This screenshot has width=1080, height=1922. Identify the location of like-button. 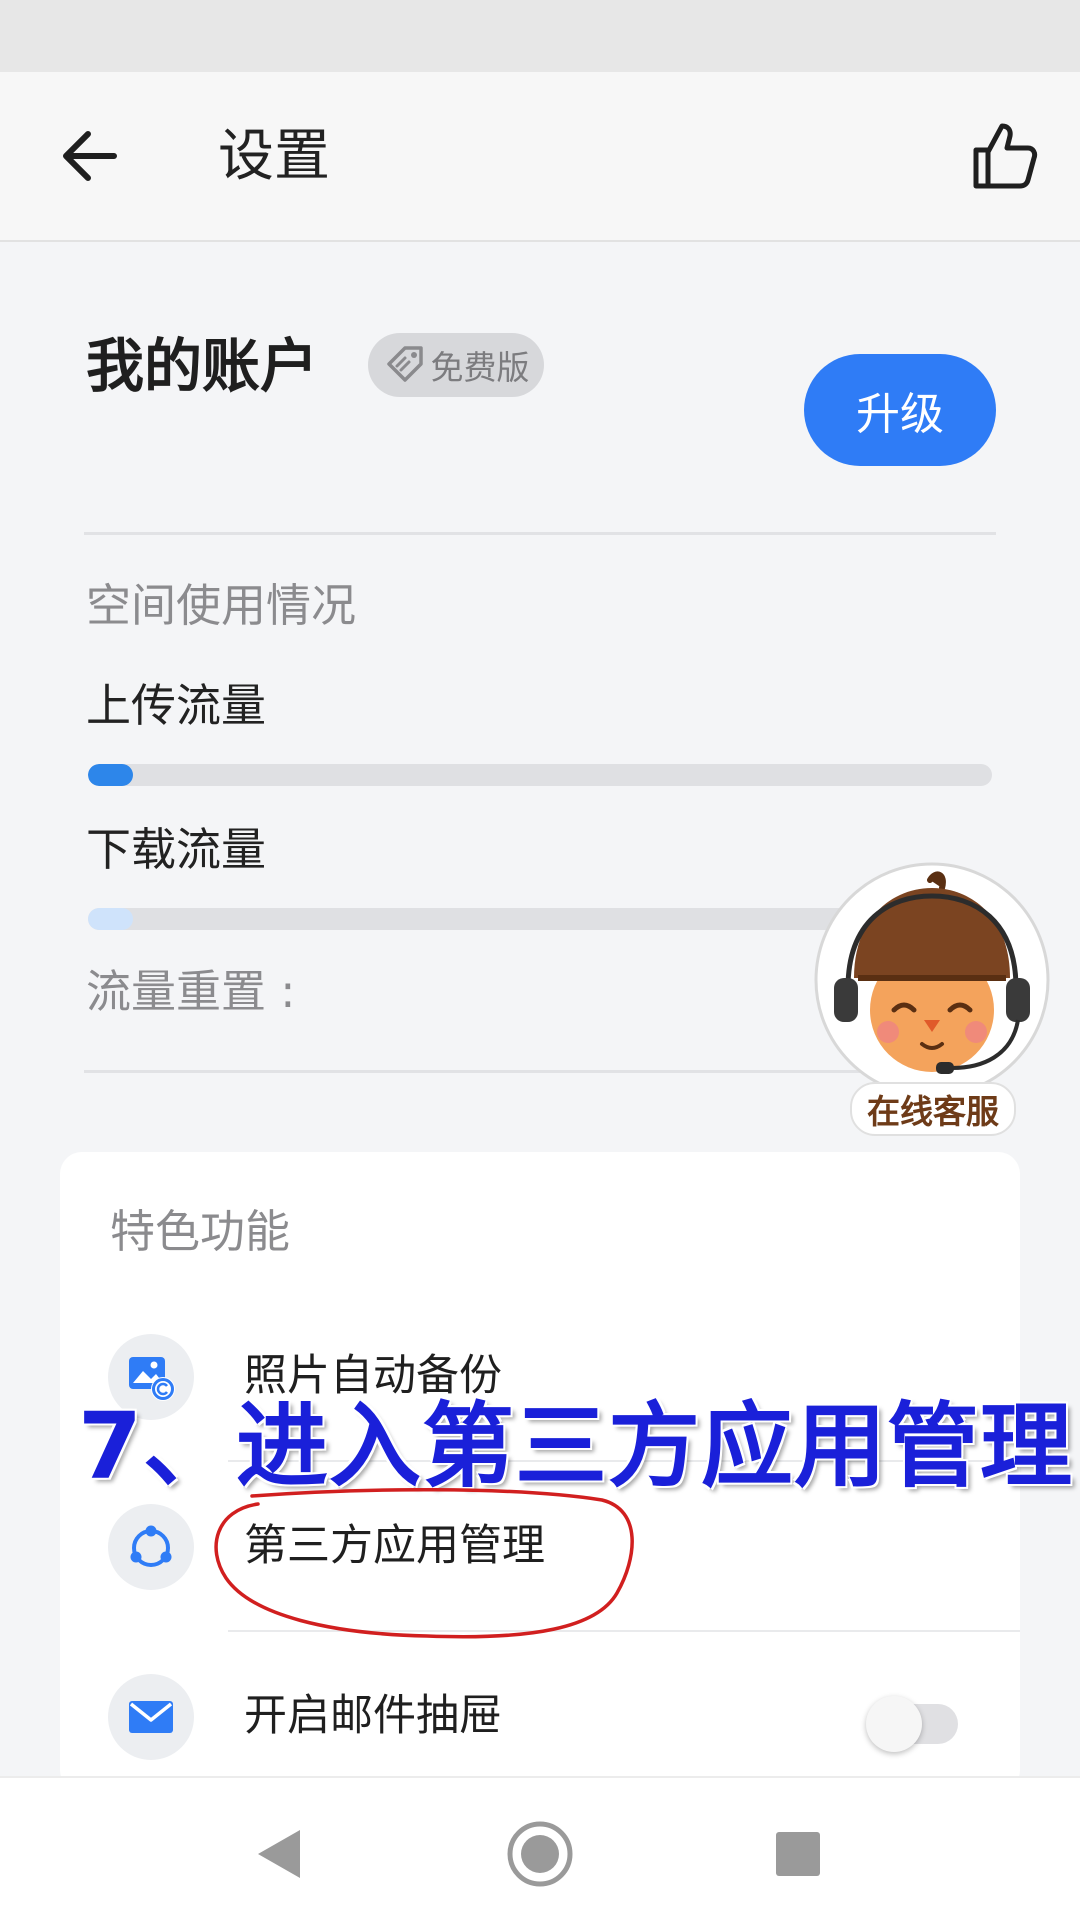
(1004, 156).